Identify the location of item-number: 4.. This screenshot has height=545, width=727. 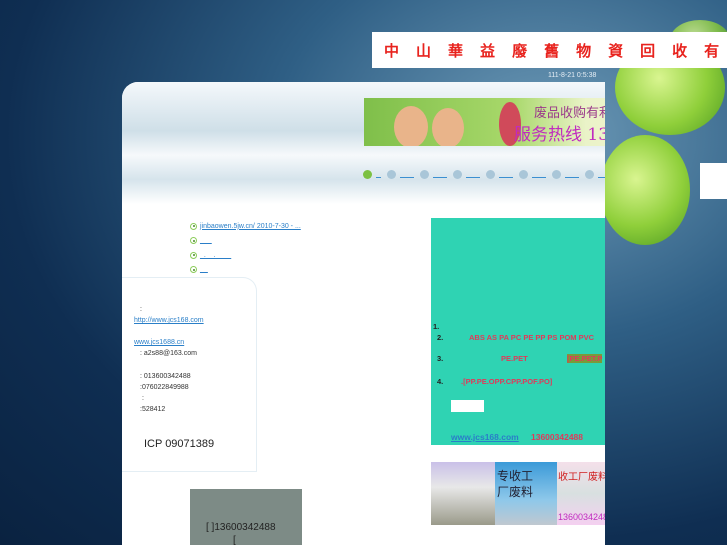
(440, 381).